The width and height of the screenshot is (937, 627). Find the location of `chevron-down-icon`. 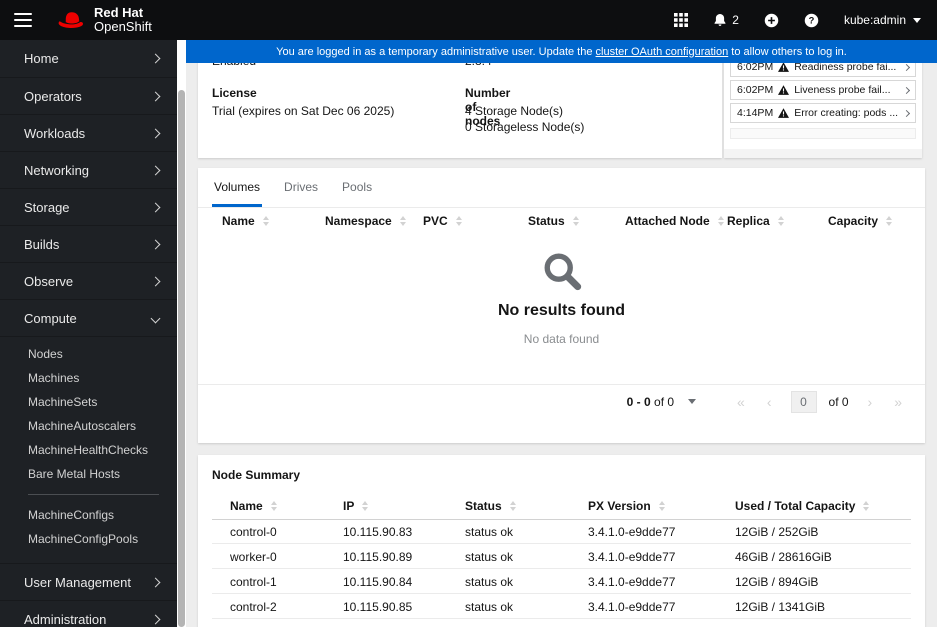

chevron-down-icon is located at coordinates (917, 20).